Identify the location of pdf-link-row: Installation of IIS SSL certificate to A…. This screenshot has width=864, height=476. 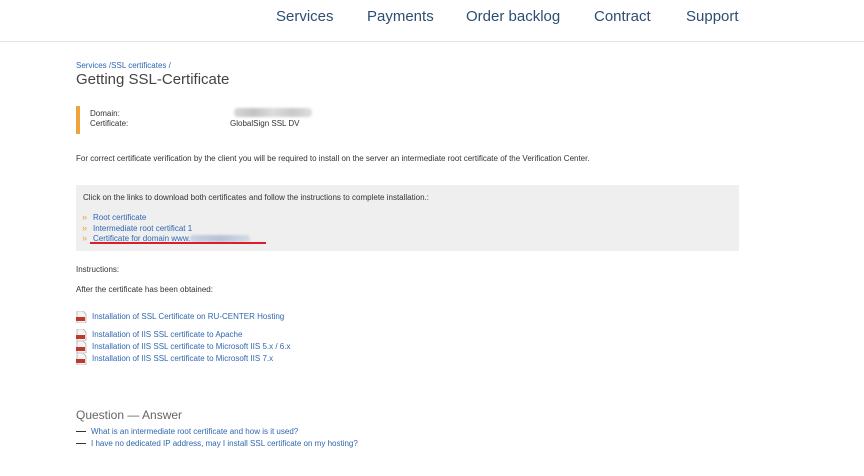
(159, 335).